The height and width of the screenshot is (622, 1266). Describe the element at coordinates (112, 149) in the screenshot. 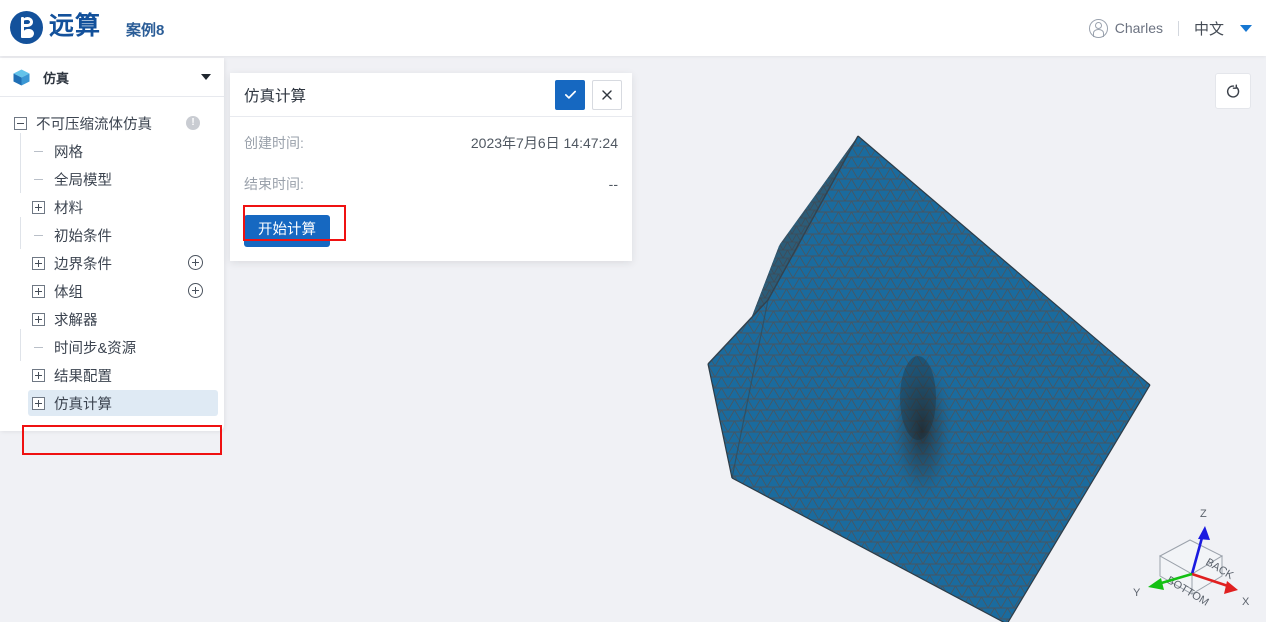

I see `tree-item-mesh: 网格` at that location.